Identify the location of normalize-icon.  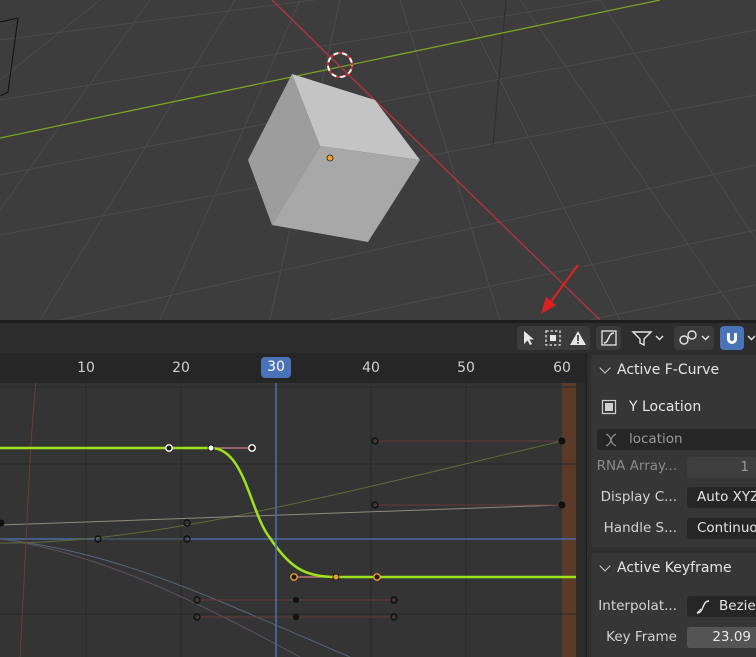
(608, 338).